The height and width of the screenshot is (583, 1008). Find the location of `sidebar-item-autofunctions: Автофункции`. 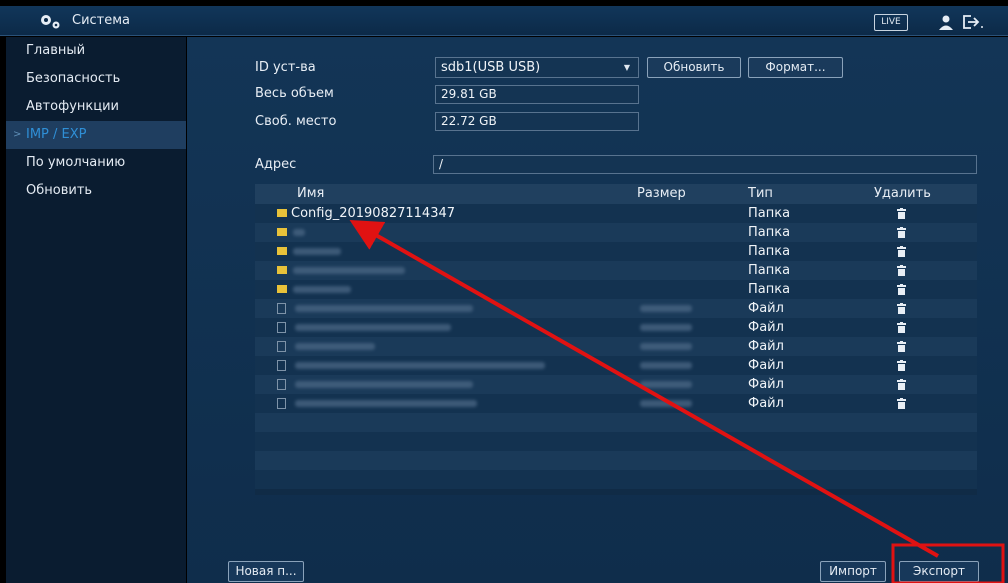

sidebar-item-autofunctions: Автофункции is located at coordinates (96, 107).